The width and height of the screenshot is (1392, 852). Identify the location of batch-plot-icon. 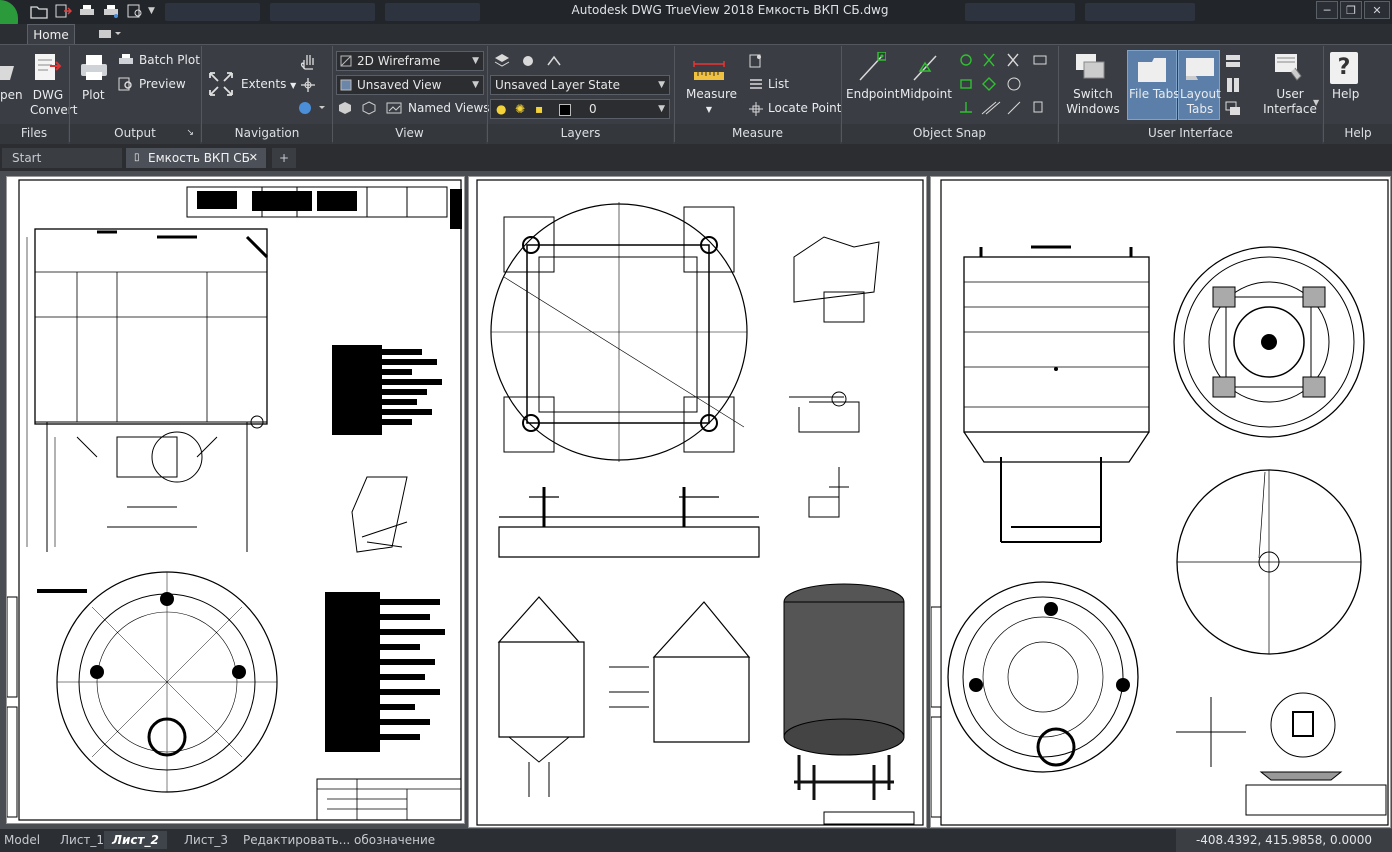
(126, 60).